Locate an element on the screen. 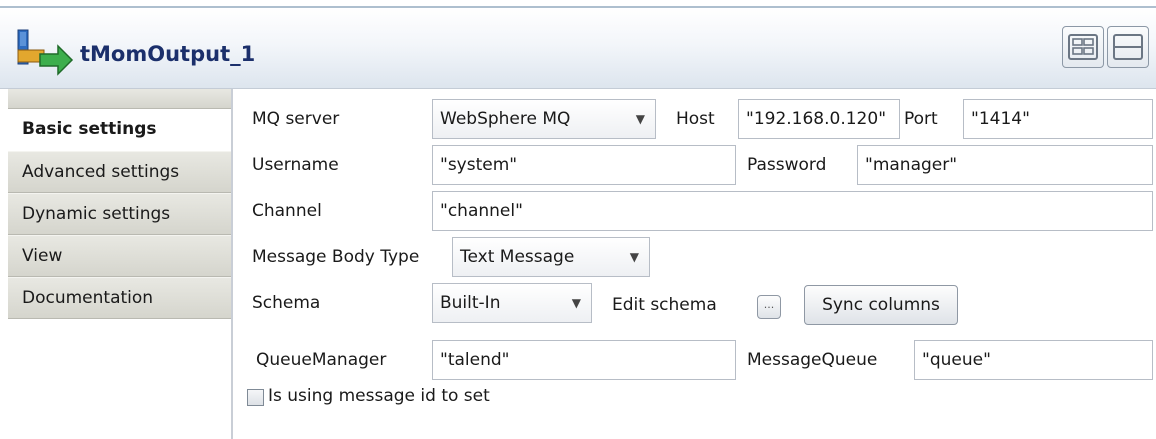 This screenshot has height=439, width=1156. port-field: "1414" is located at coordinates (1058, 119).